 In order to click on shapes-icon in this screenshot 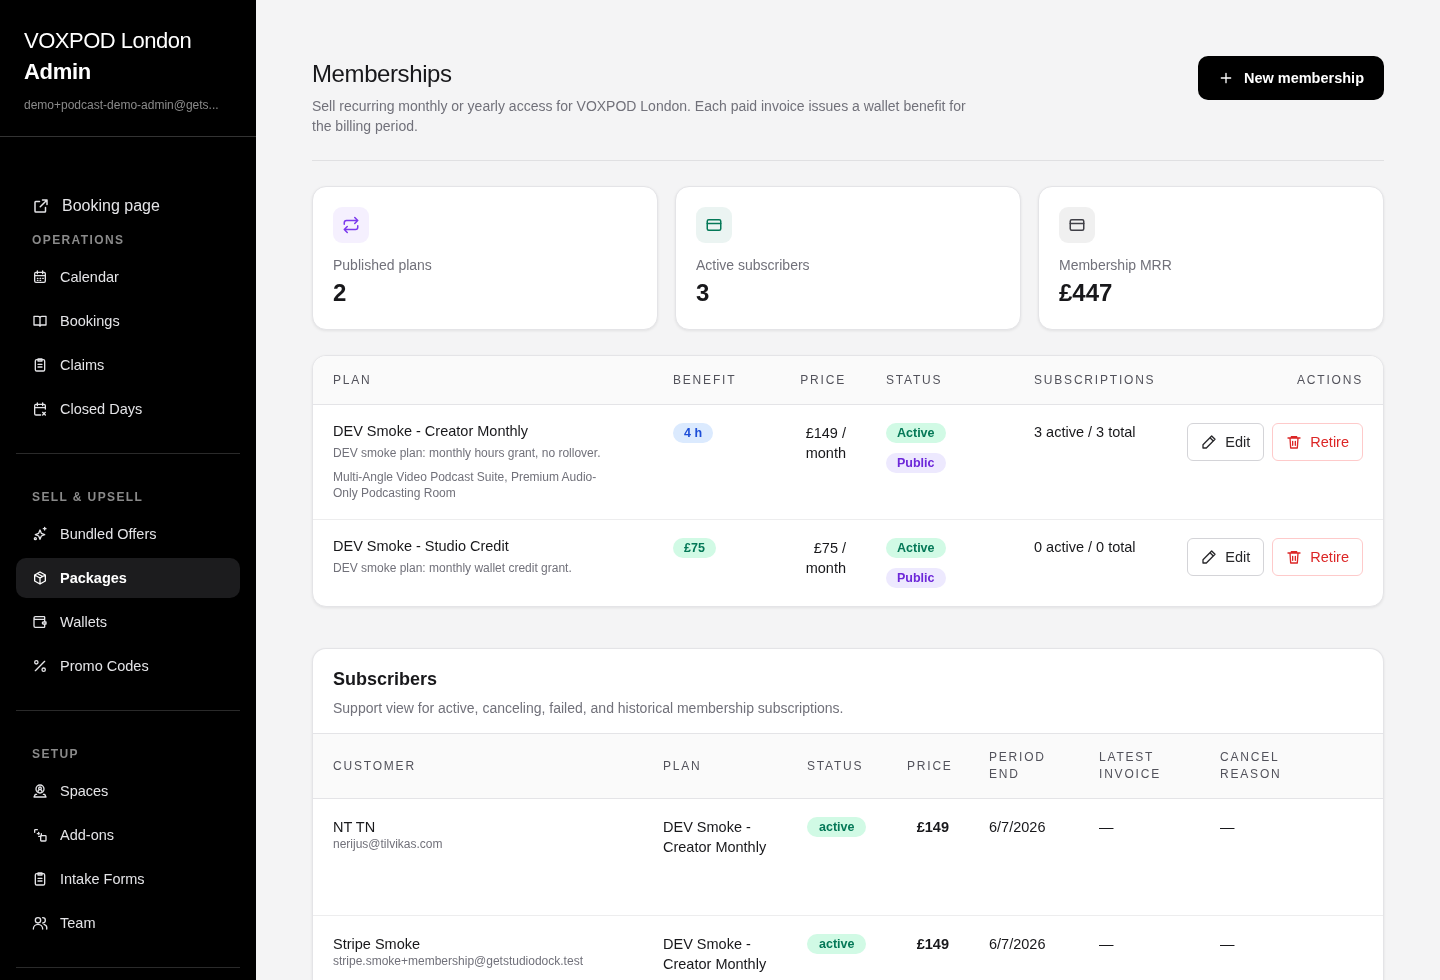, I will do `click(40, 835)`.